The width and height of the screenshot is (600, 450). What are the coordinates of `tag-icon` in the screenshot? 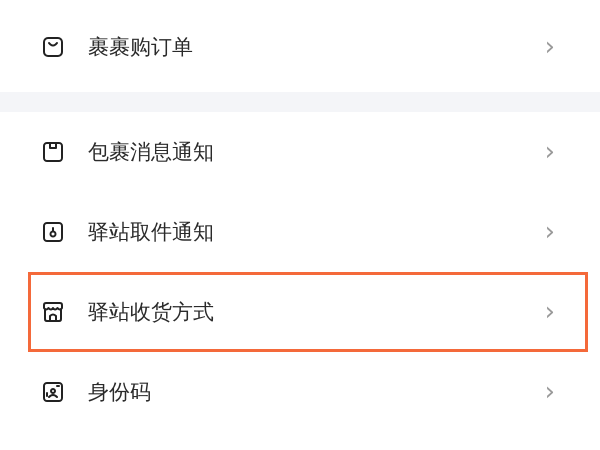 It's located at (53, 232).